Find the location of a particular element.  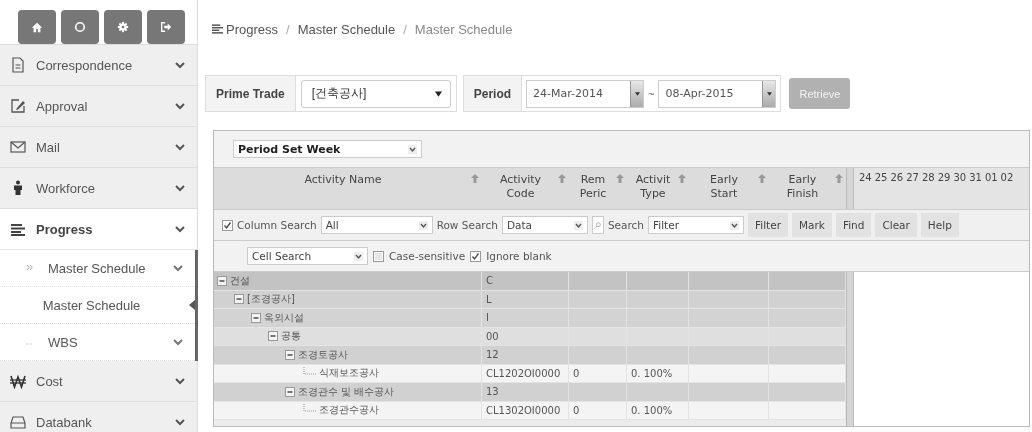

toolbar-button: Help is located at coordinates (939, 225).